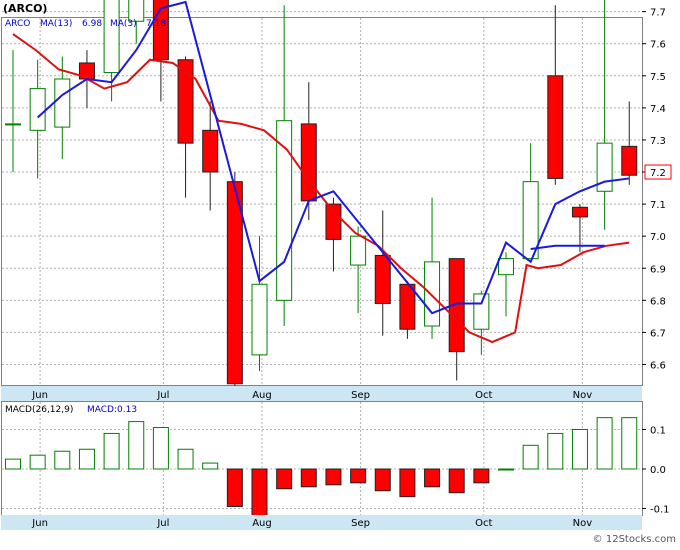 This screenshot has height=550, width=680. Describe the element at coordinates (25, 8) in the screenshot. I see `chart-title: (ARCO)` at that location.